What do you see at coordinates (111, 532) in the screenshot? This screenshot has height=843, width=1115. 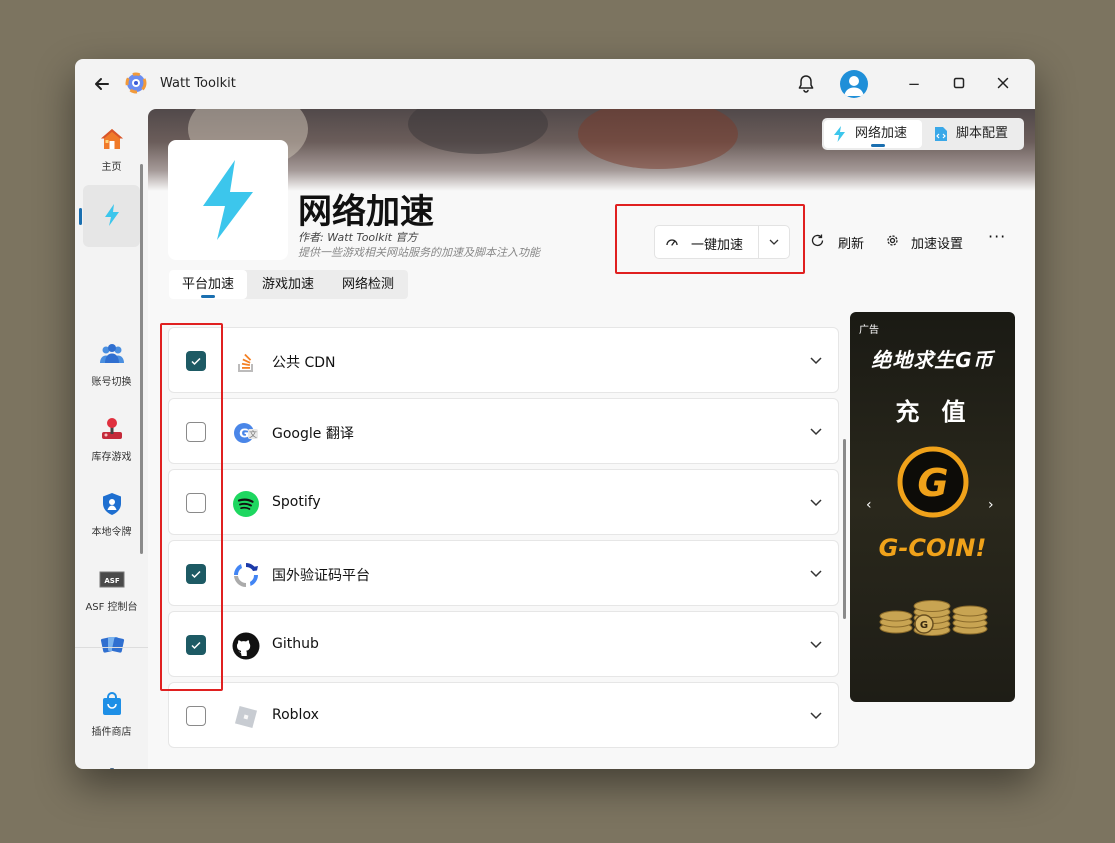 I see `sidebar-item-label: 本地令牌` at bounding box center [111, 532].